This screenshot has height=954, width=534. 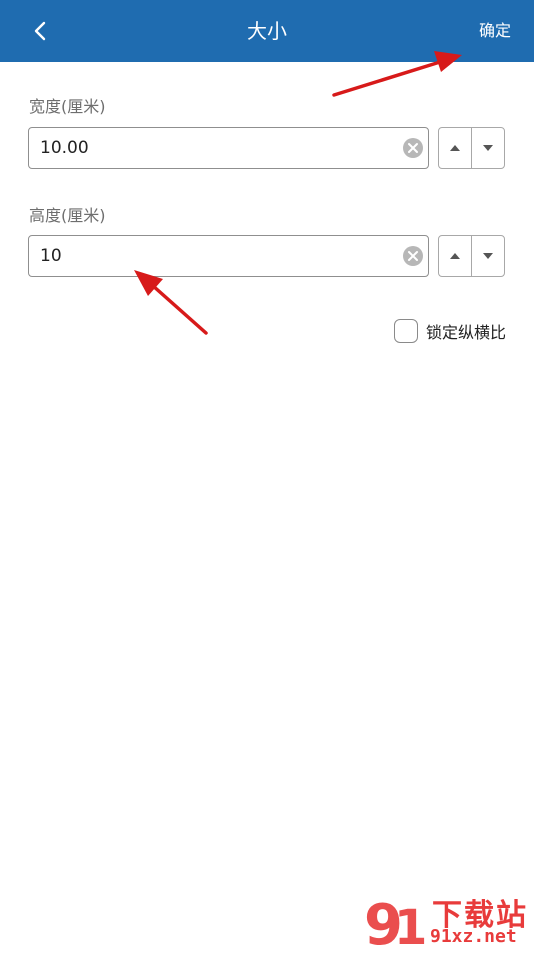 I want to click on height-stepper, so click(x=471, y=256).